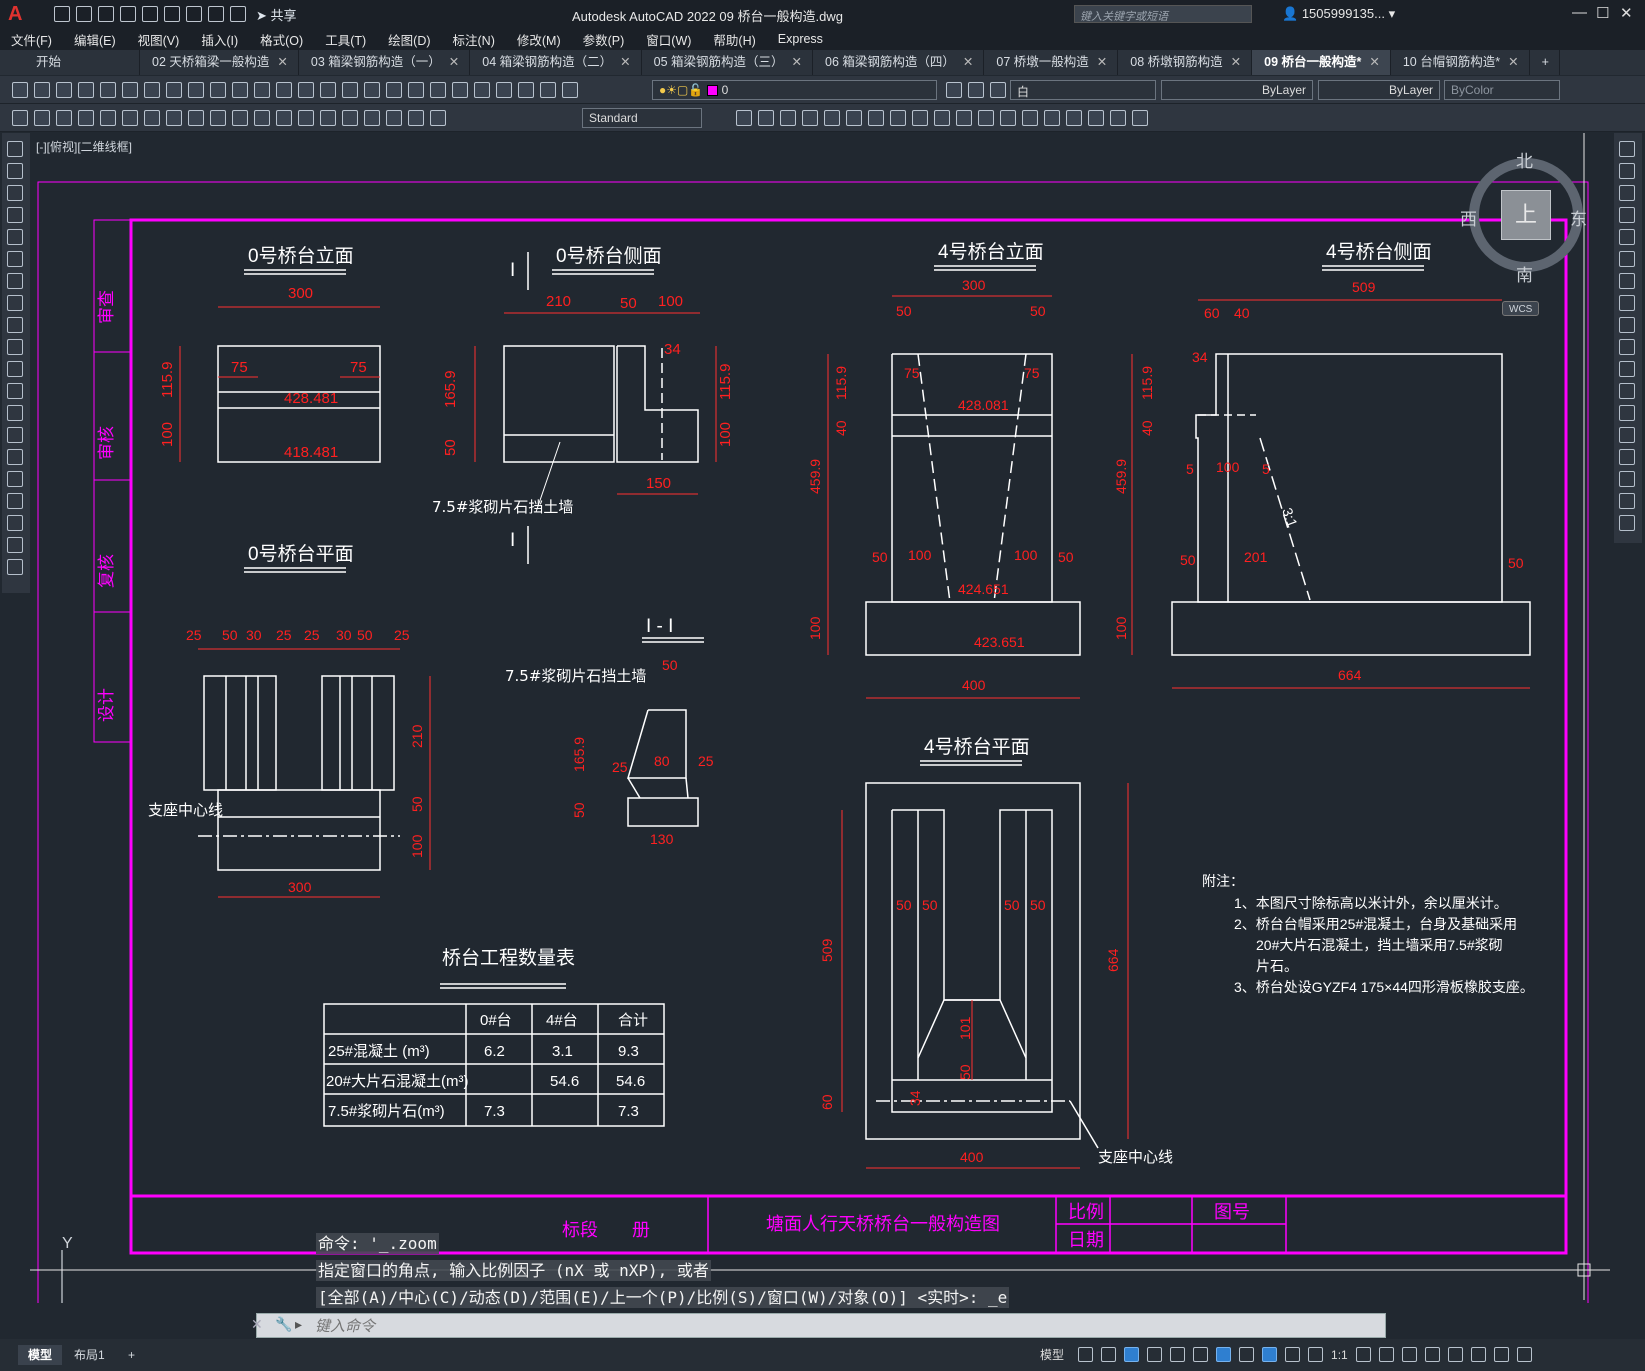  Describe the element at coordinates (306, 118) in the screenshot. I see `tolerance-icon` at that location.